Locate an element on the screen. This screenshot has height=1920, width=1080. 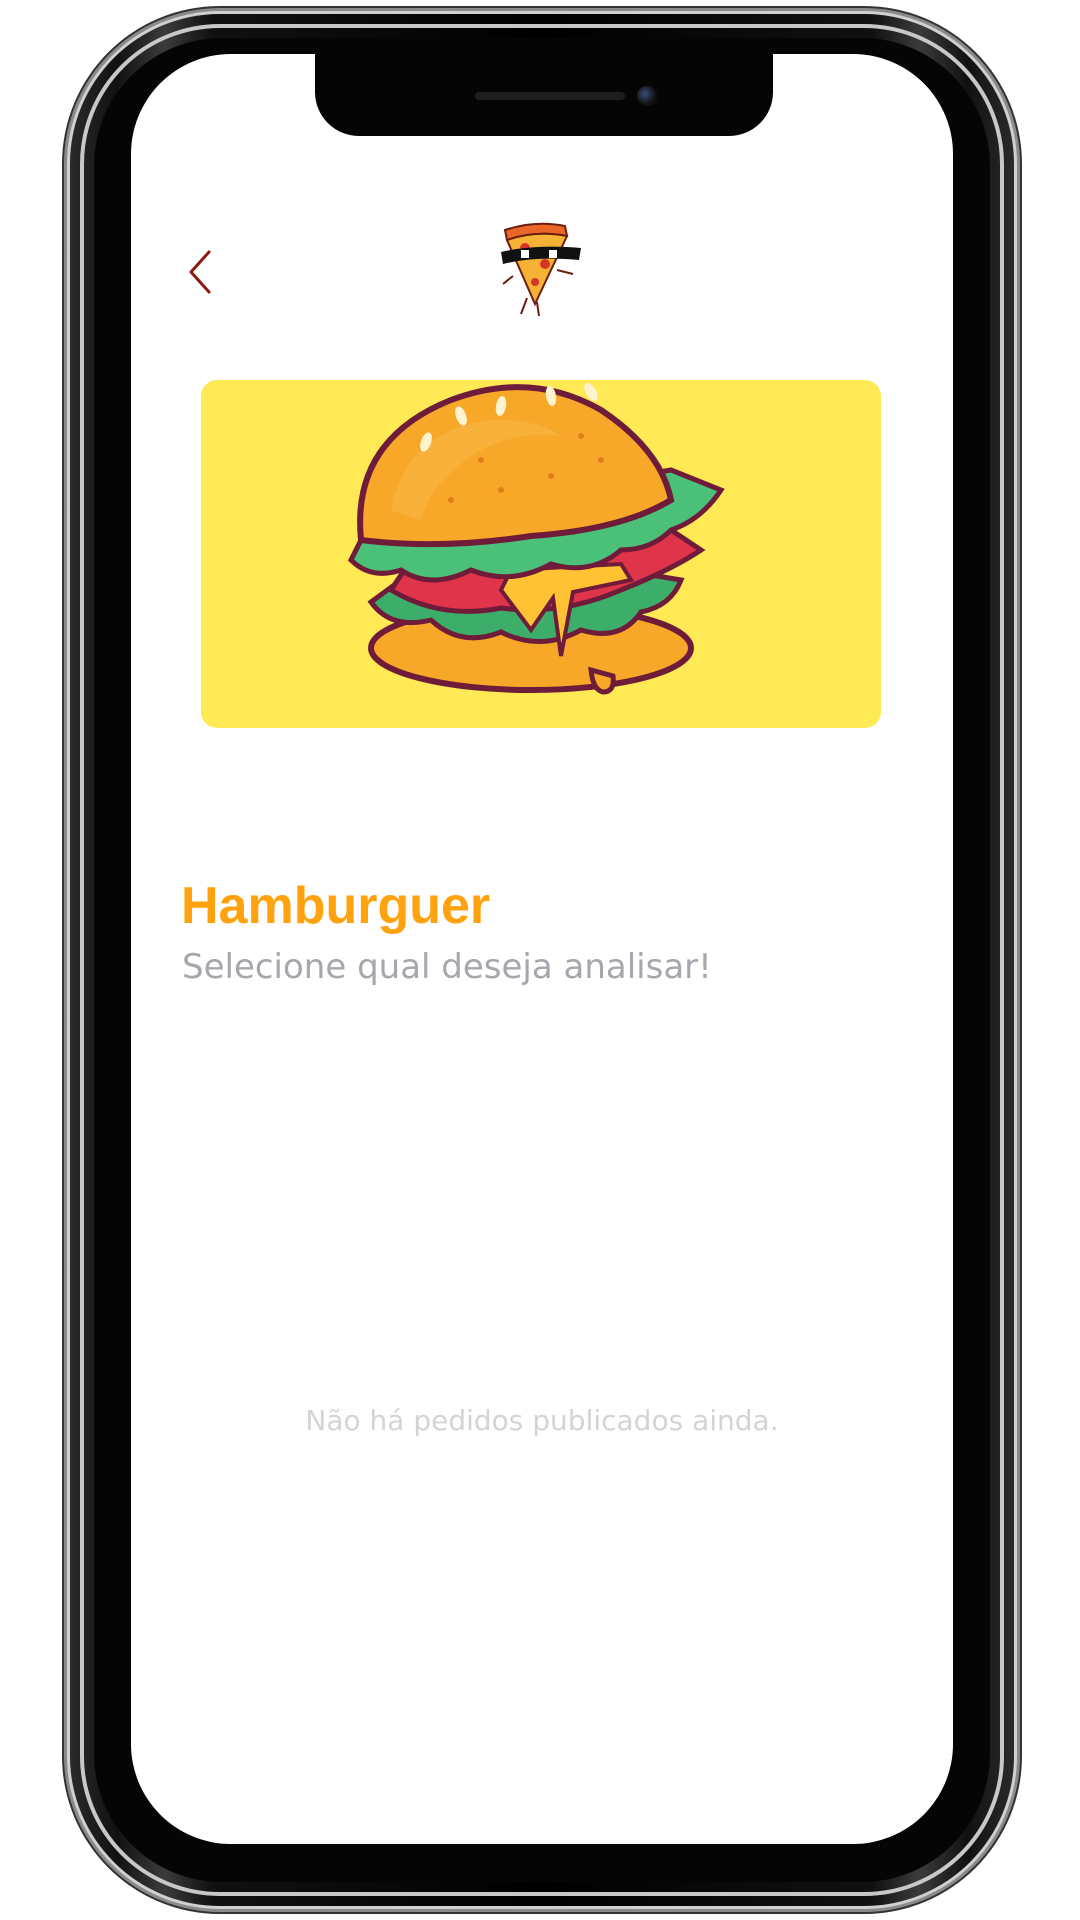
speaker-grille is located at coordinates (550, 96).